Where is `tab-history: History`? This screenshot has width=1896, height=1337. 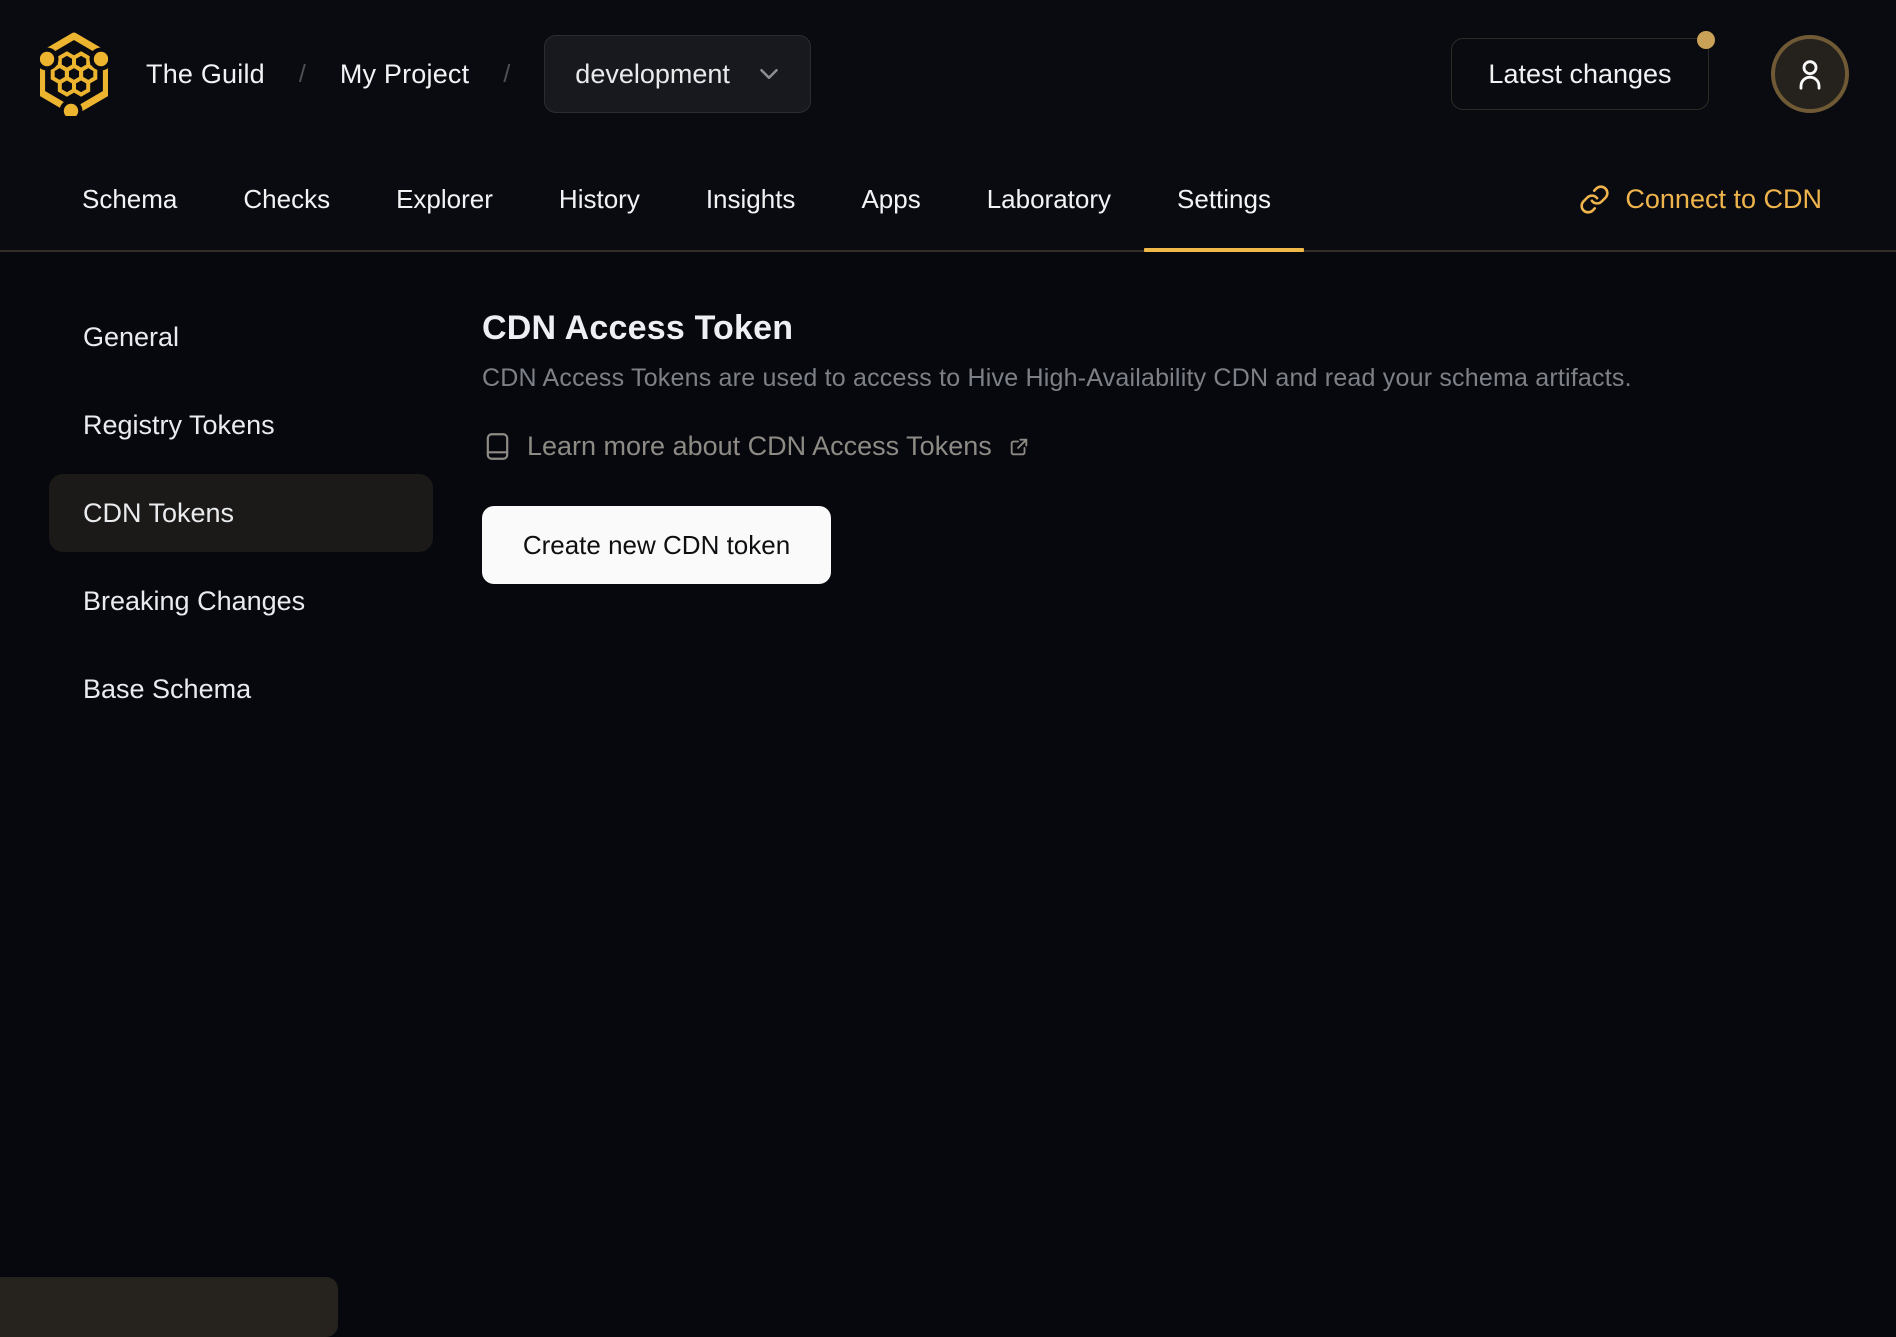 tab-history: History is located at coordinates (599, 199).